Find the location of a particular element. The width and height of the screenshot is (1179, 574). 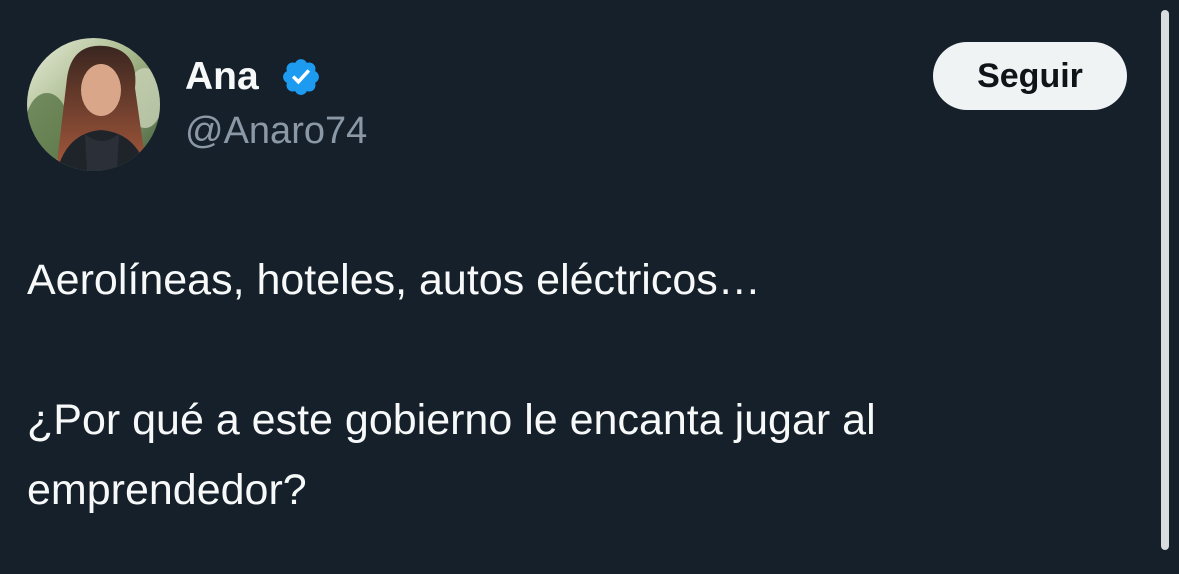

follow-button: Seguir is located at coordinates (1030, 76).